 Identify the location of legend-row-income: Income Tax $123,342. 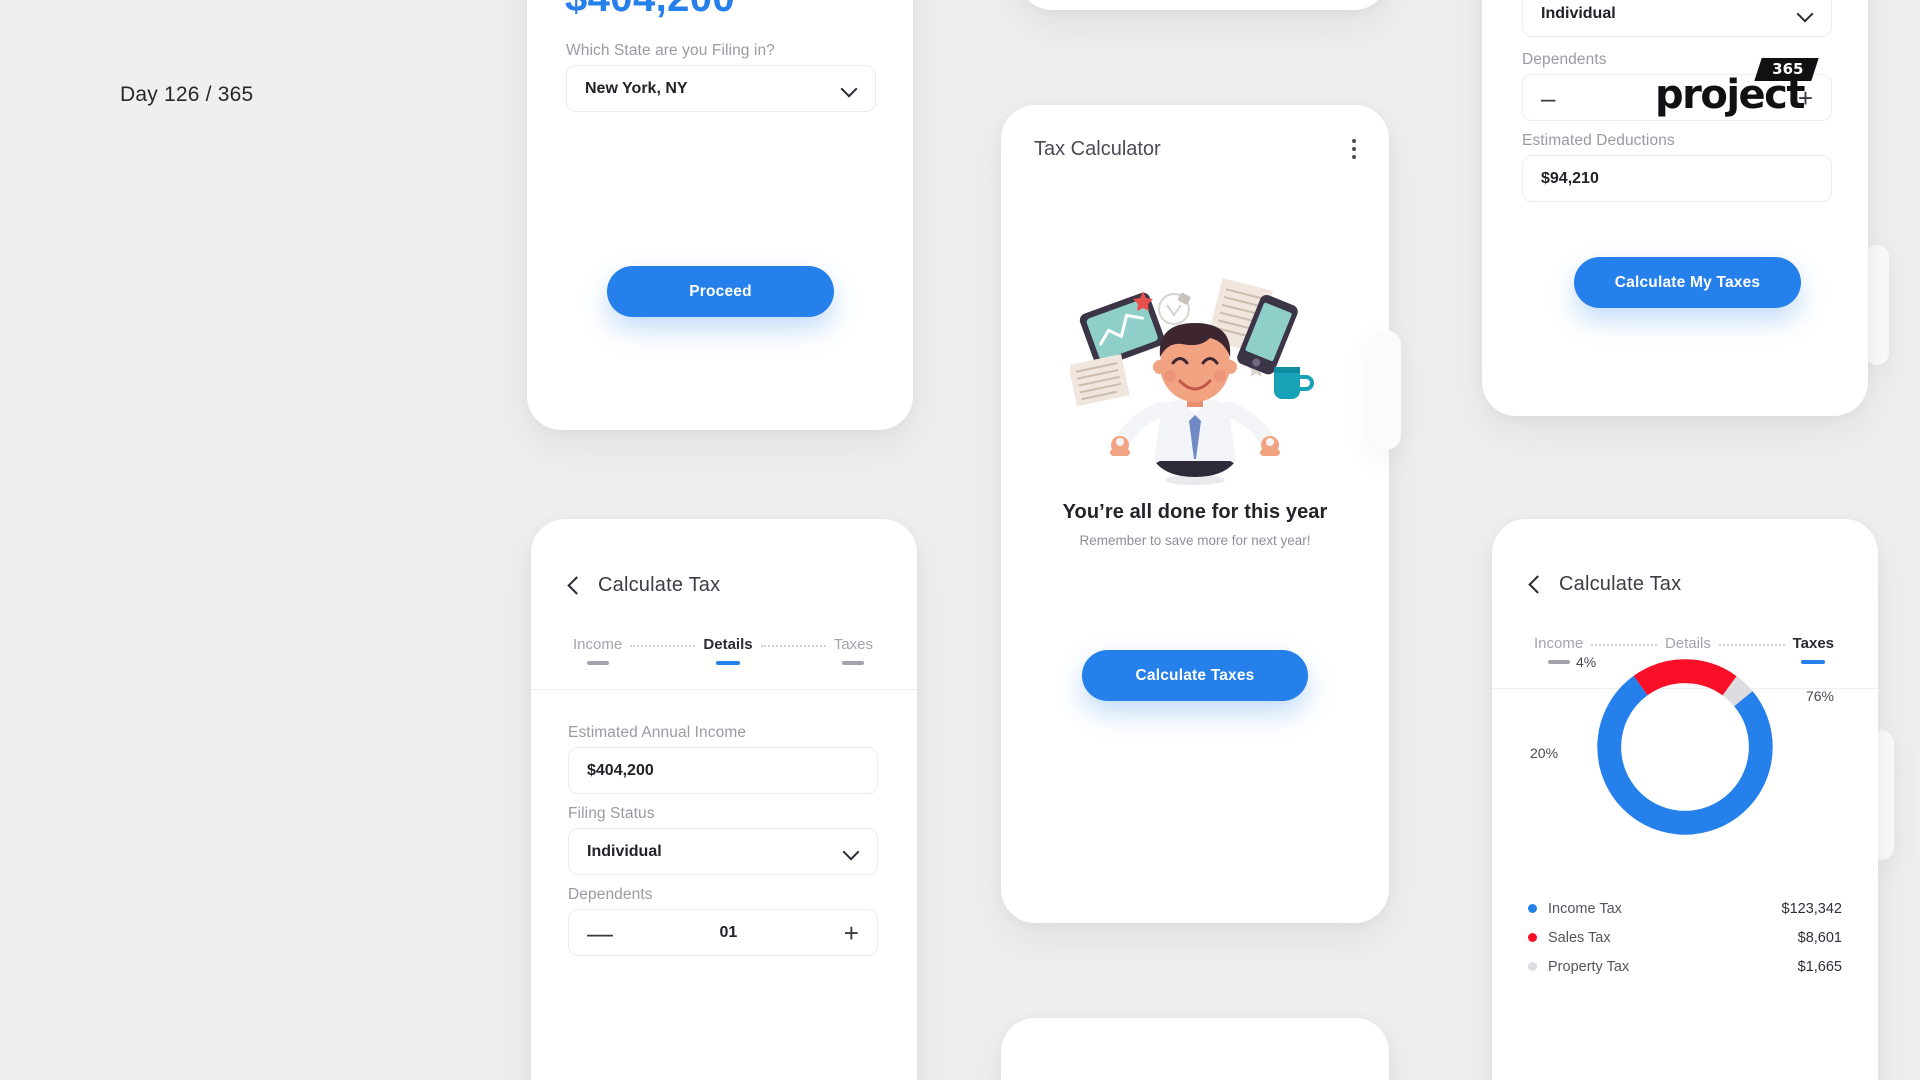
(1685, 908).